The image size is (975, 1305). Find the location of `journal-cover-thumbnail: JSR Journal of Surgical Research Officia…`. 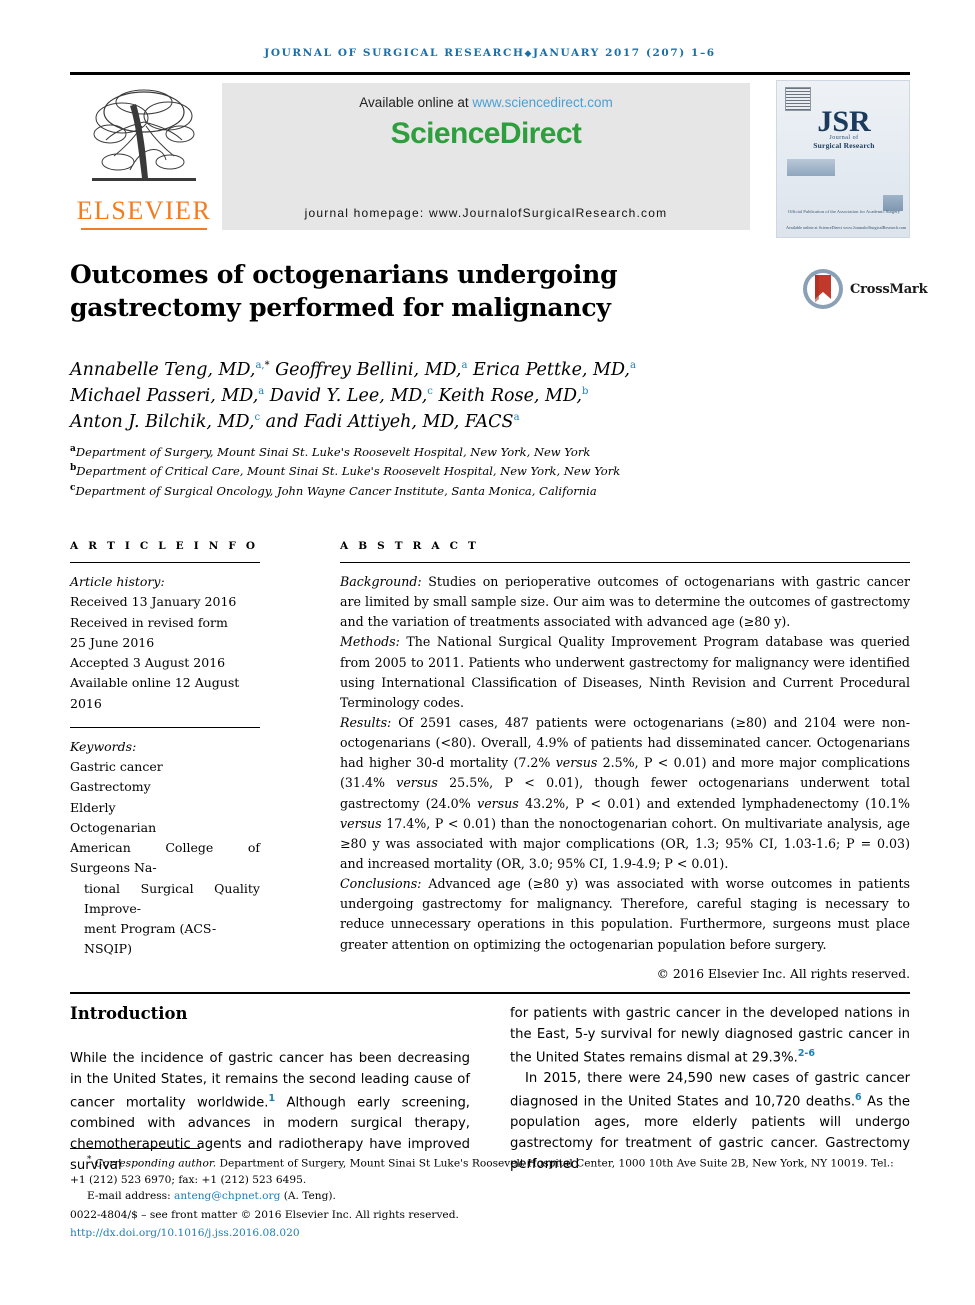

journal-cover-thumbnail: JSR Journal of Surgical Research Officia… is located at coordinates (843, 159).